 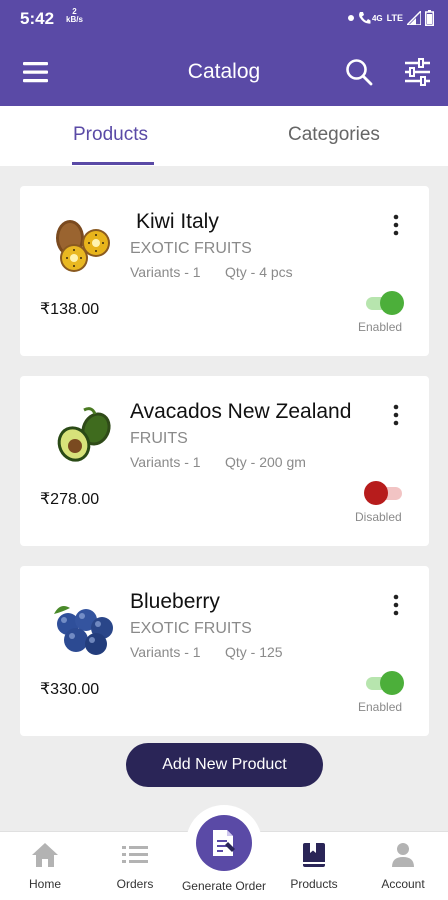 I want to click on nav-orders: Orders, so click(x=135, y=866).